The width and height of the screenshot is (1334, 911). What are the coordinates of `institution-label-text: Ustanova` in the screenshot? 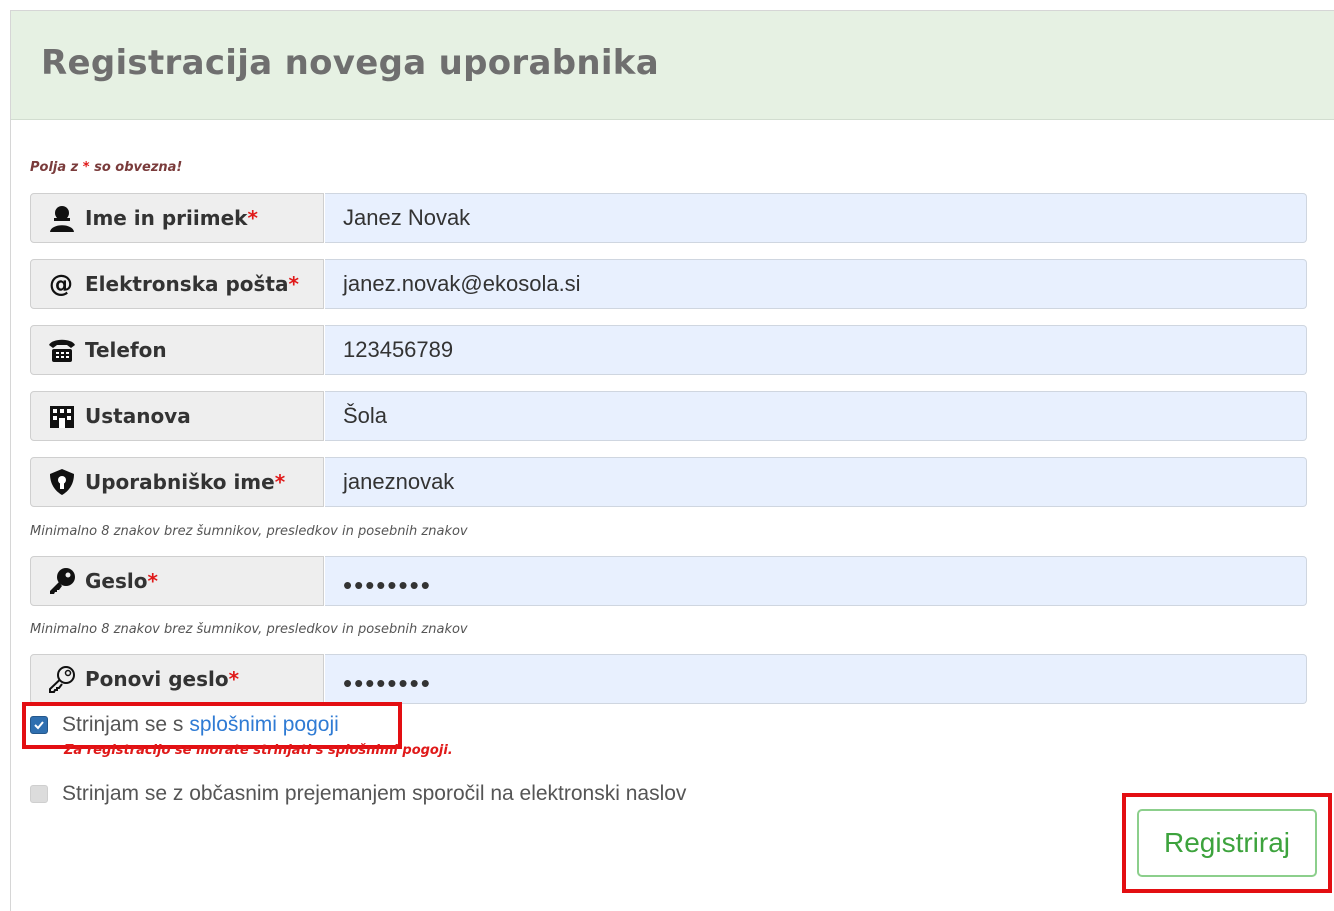 It's located at (138, 416).